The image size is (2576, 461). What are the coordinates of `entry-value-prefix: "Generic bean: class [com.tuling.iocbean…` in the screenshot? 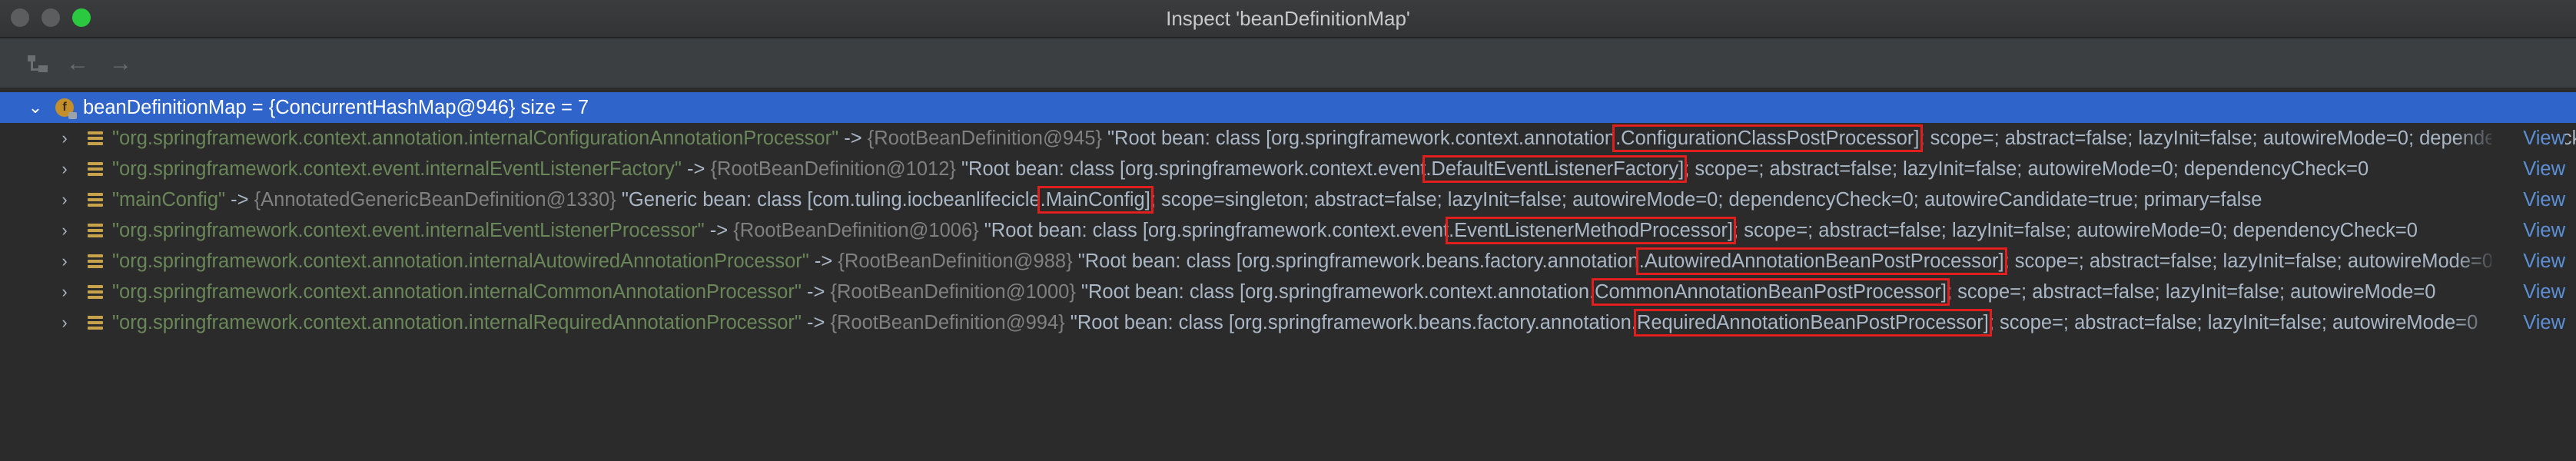 It's located at (828, 200).